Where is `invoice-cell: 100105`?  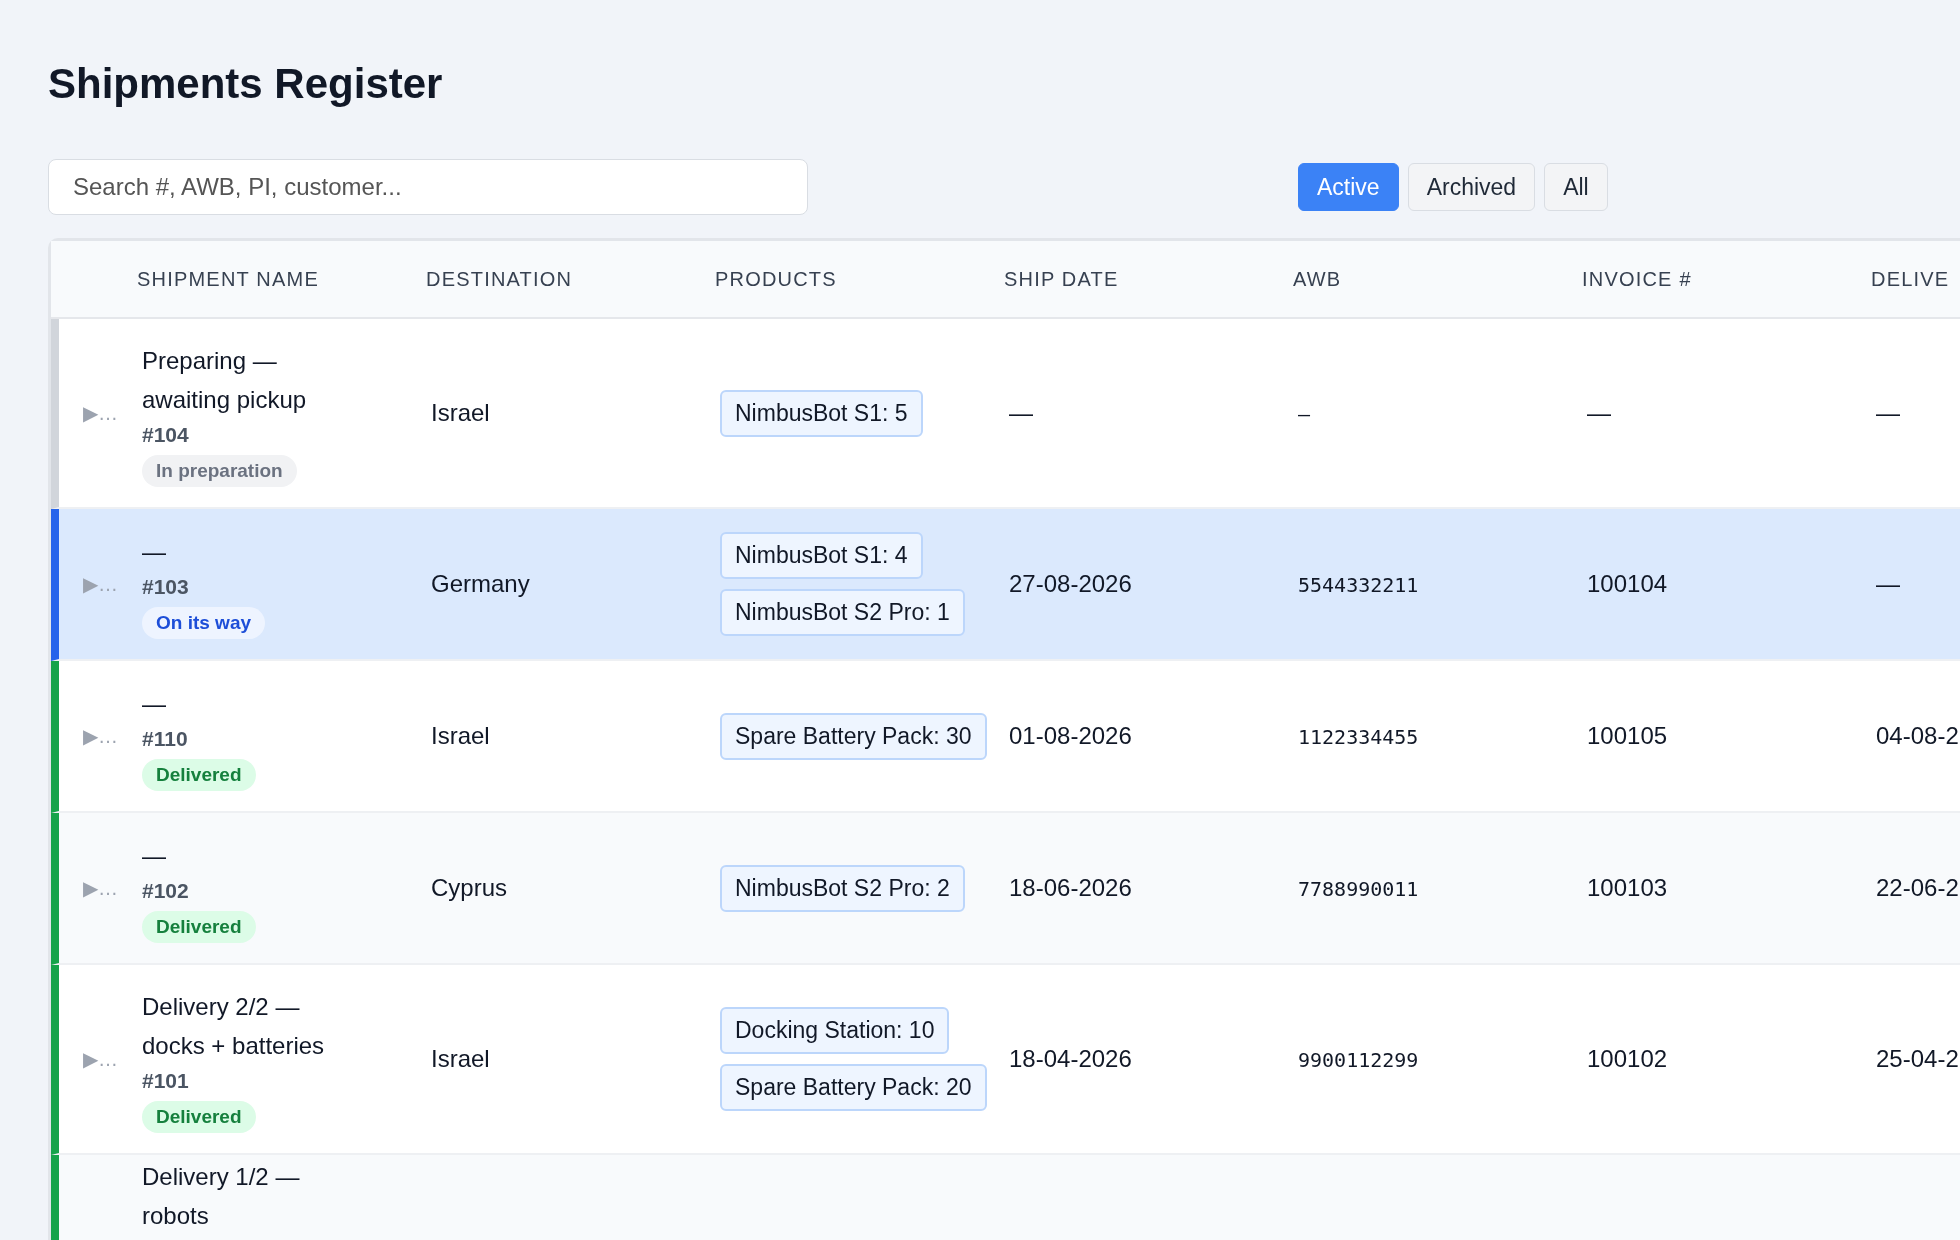 invoice-cell: 100105 is located at coordinates (1627, 735).